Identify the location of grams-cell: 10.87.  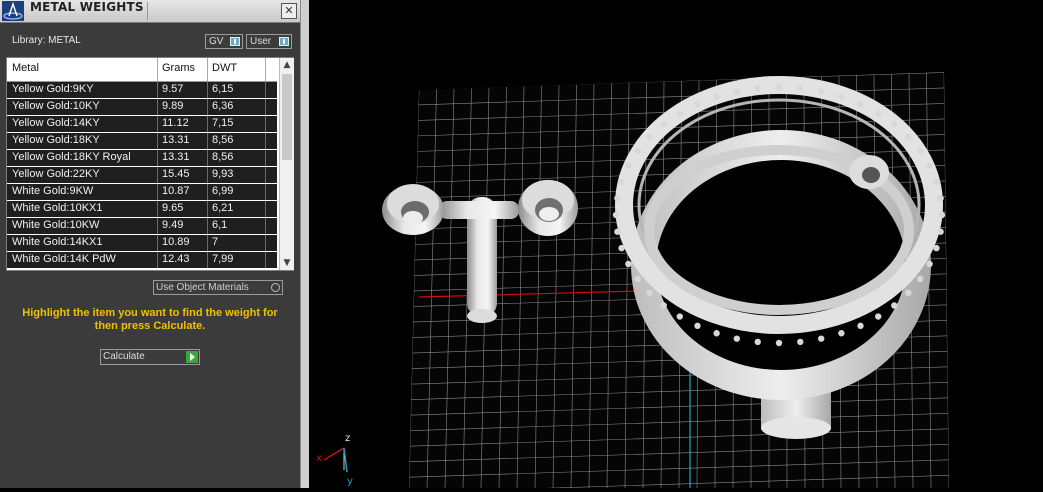
(176, 191).